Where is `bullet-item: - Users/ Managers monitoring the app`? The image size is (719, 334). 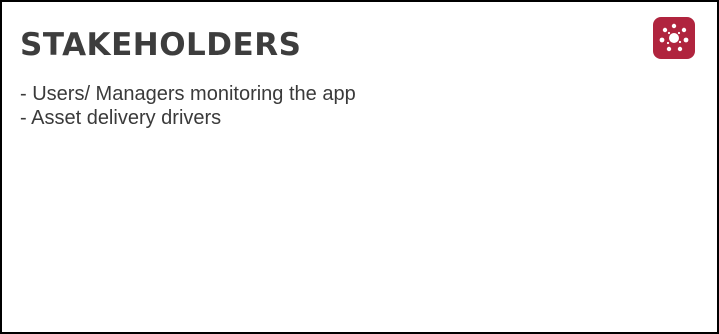
bullet-item: - Users/ Managers monitoring the app is located at coordinates (188, 94).